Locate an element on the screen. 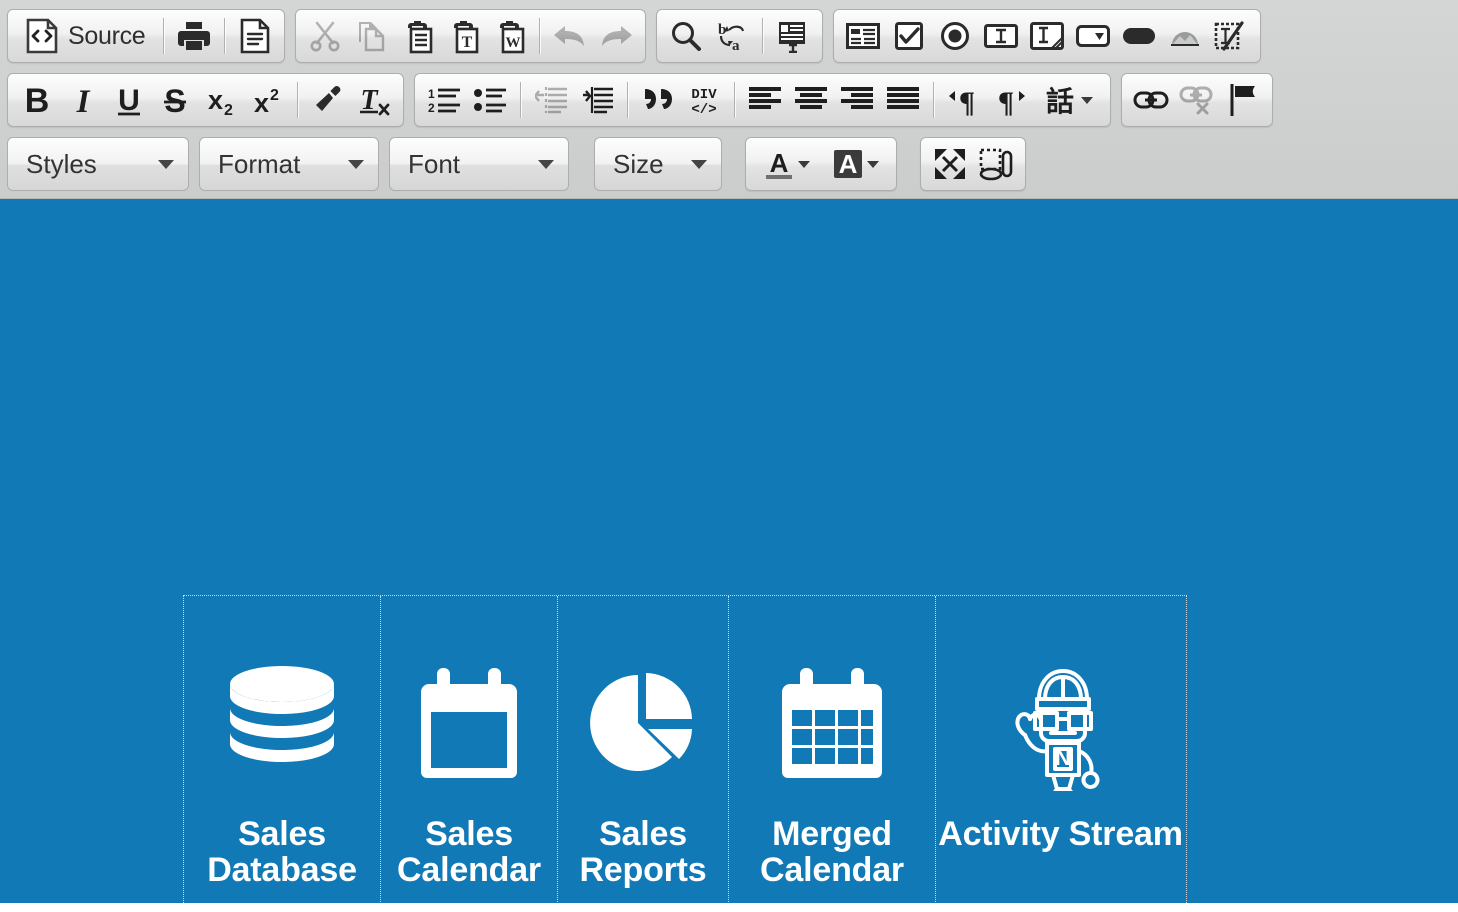  tools-group is located at coordinates (973, 164).